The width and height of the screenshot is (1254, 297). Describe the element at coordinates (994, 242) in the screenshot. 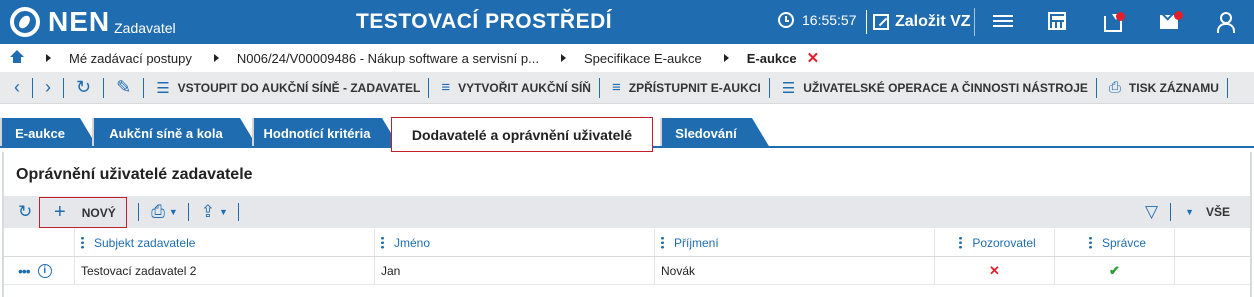

I see `column-header-pozorovatel: Pozorovatel` at that location.